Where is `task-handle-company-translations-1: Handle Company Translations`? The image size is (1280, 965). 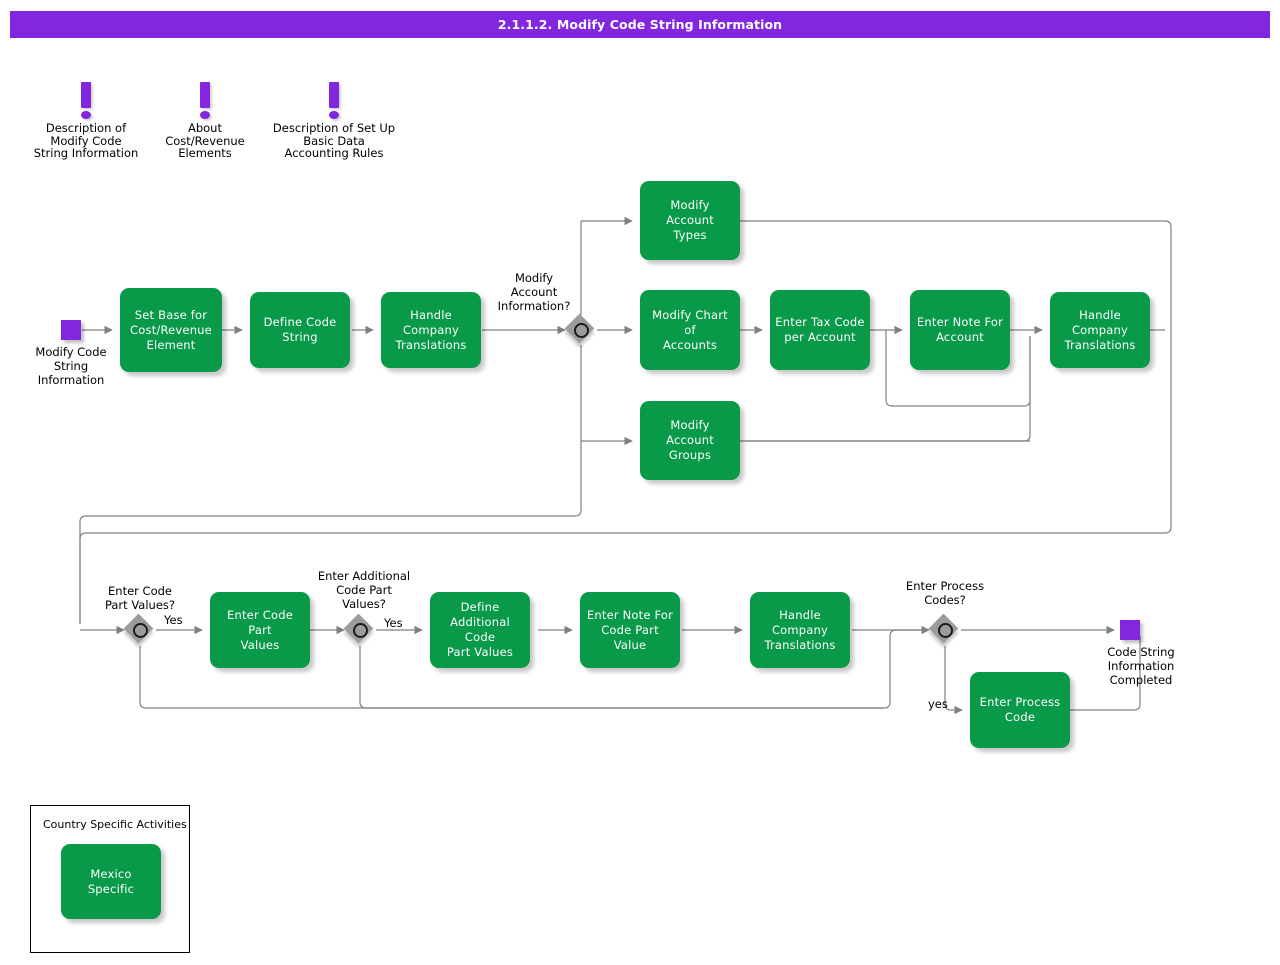 task-handle-company-translations-1: Handle Company Translations is located at coordinates (431, 330).